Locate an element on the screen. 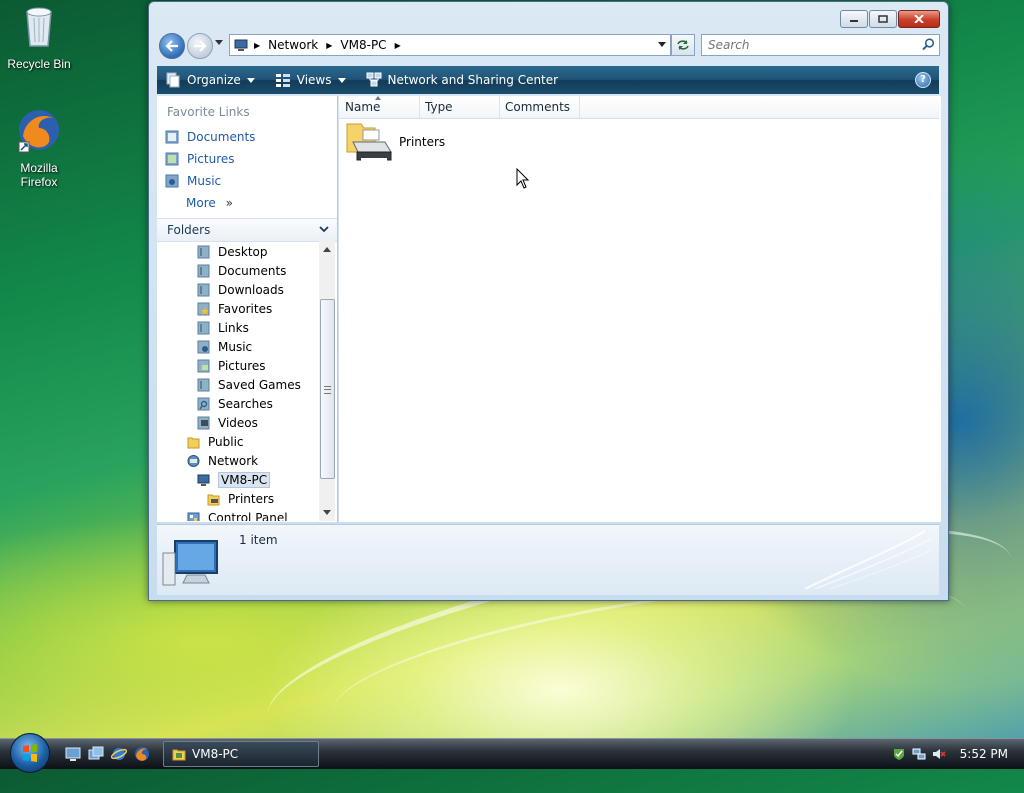  close-button is located at coordinates (919, 19).